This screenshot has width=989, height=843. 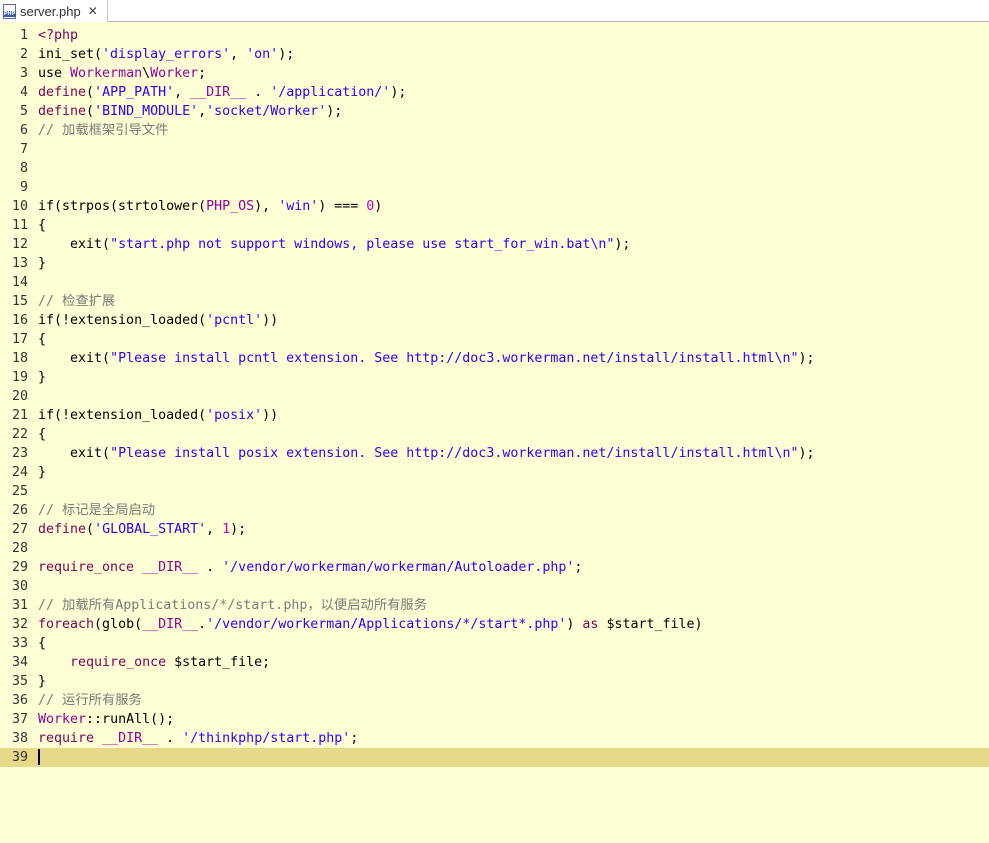 I want to click on code-line: 11 {, so click(x=494, y=225).